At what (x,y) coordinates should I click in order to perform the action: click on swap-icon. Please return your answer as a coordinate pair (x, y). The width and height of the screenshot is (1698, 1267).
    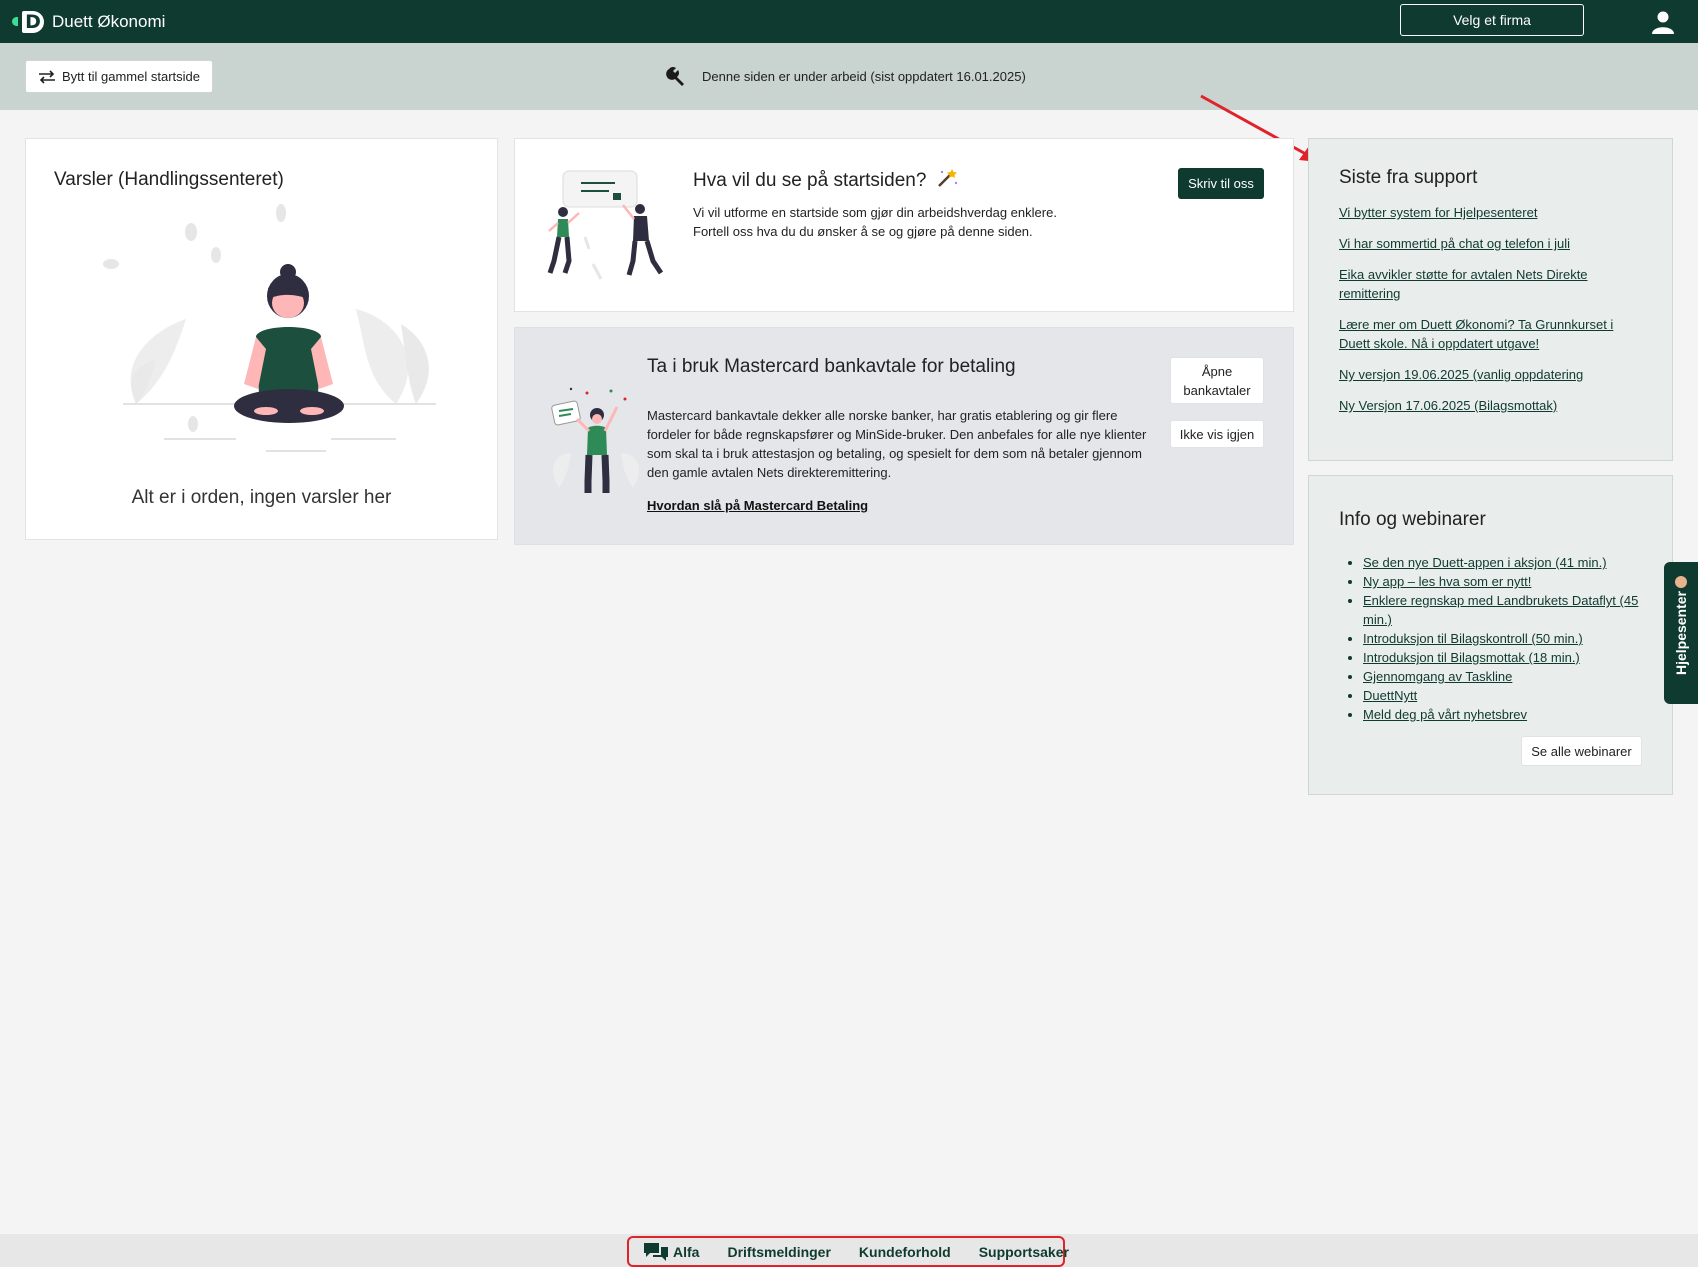
    Looking at the image, I should click on (47, 76).